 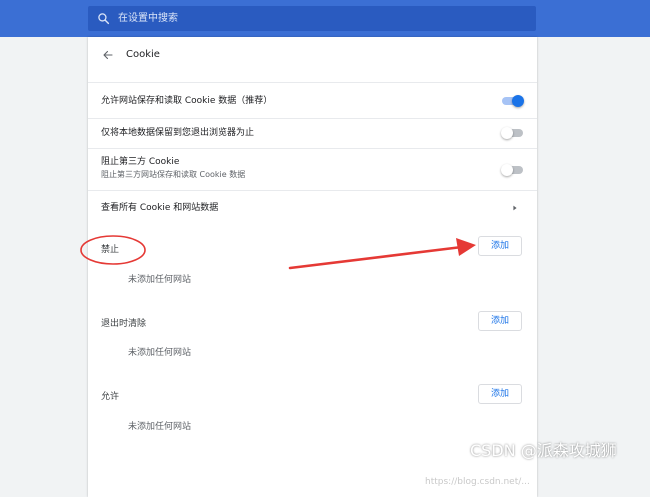 I want to click on setting-keep-until-exit: 仅将本地数据保留到您退出浏览器为止, so click(x=312, y=133).